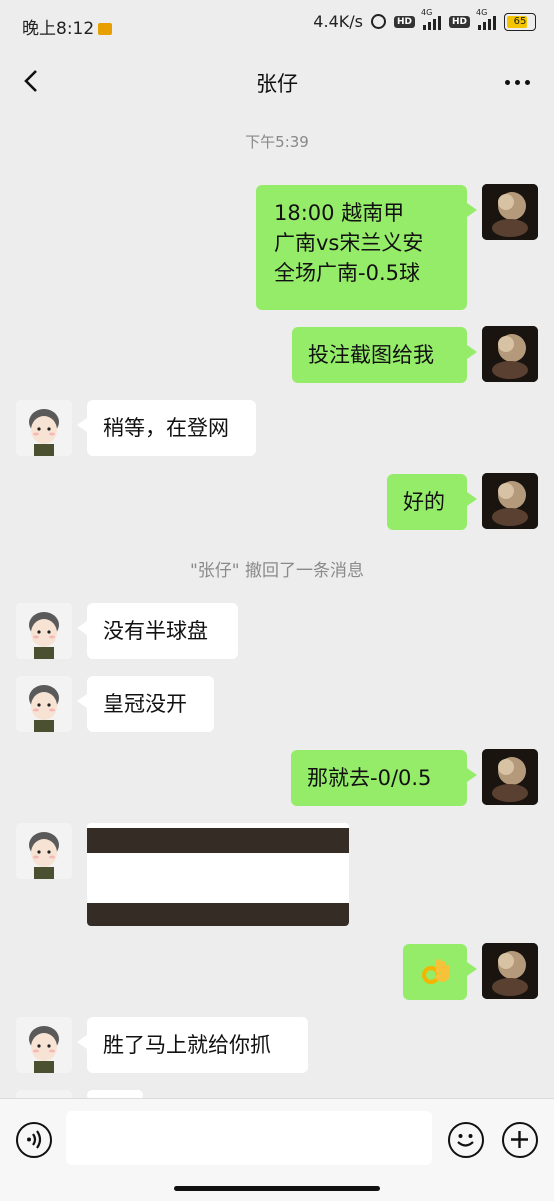  What do you see at coordinates (277, 142) in the screenshot?
I see `message-timestamp: 下午5:39` at bounding box center [277, 142].